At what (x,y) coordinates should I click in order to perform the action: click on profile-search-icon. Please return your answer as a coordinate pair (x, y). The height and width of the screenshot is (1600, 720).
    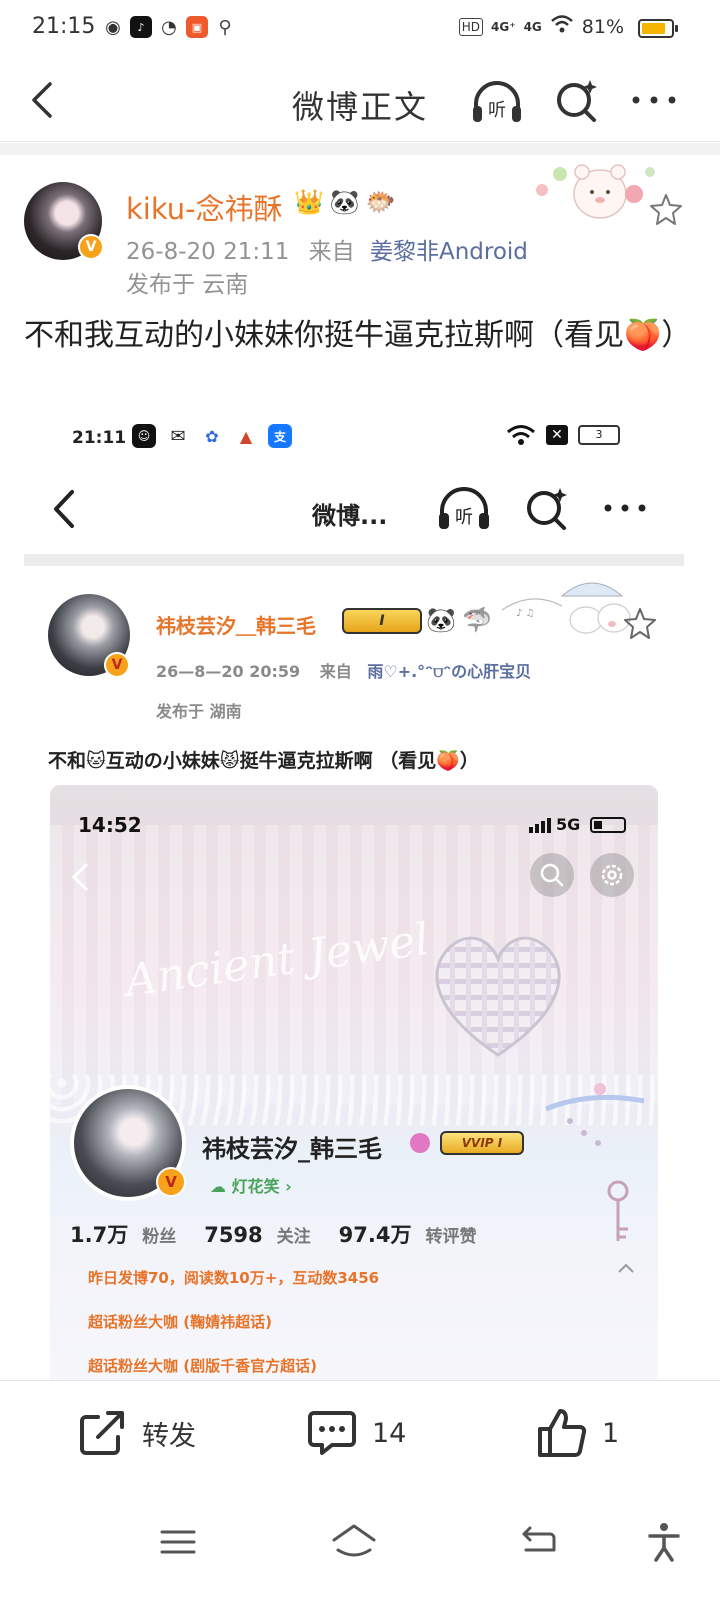
    Looking at the image, I should click on (552, 875).